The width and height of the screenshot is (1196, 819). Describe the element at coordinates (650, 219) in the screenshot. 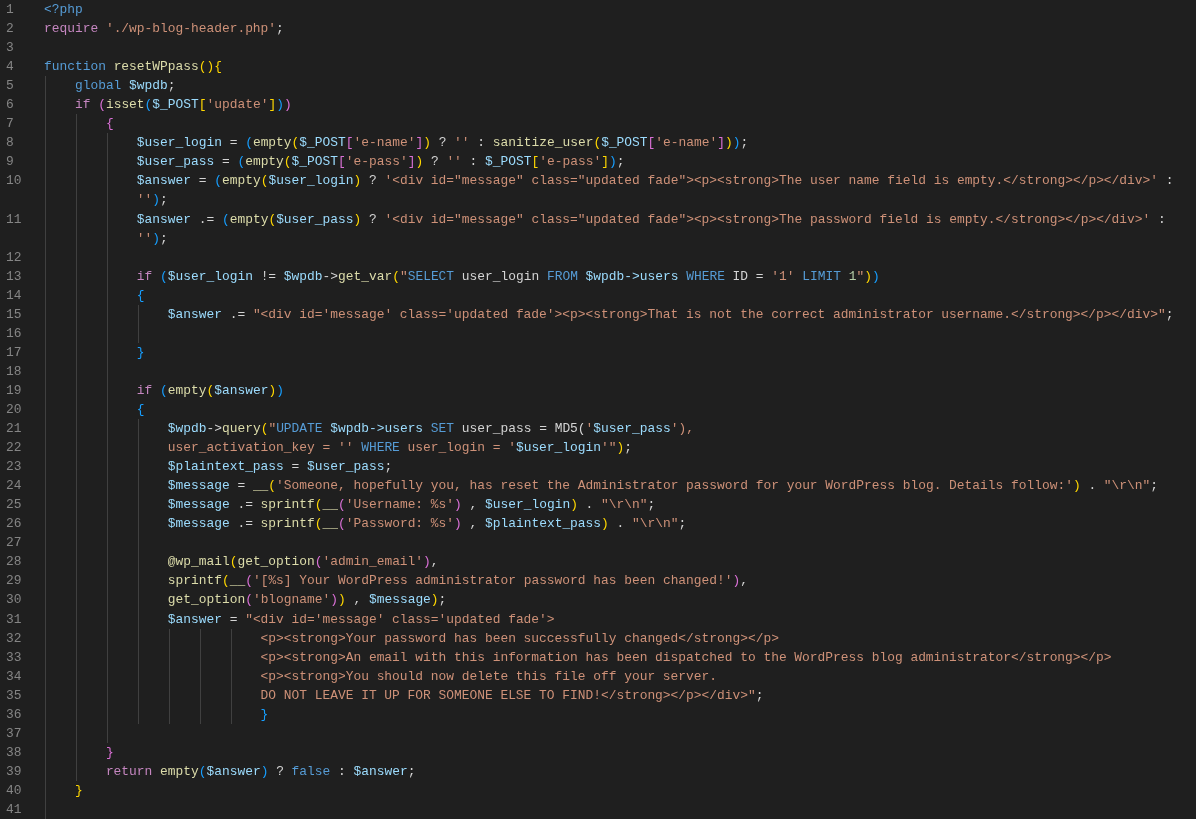

I see `code-line: $answer .= (empty($user_pass) ? '<div id="message" class="updated fade"><p><strong>The password field is empty.</strong></p></div>' :` at that location.